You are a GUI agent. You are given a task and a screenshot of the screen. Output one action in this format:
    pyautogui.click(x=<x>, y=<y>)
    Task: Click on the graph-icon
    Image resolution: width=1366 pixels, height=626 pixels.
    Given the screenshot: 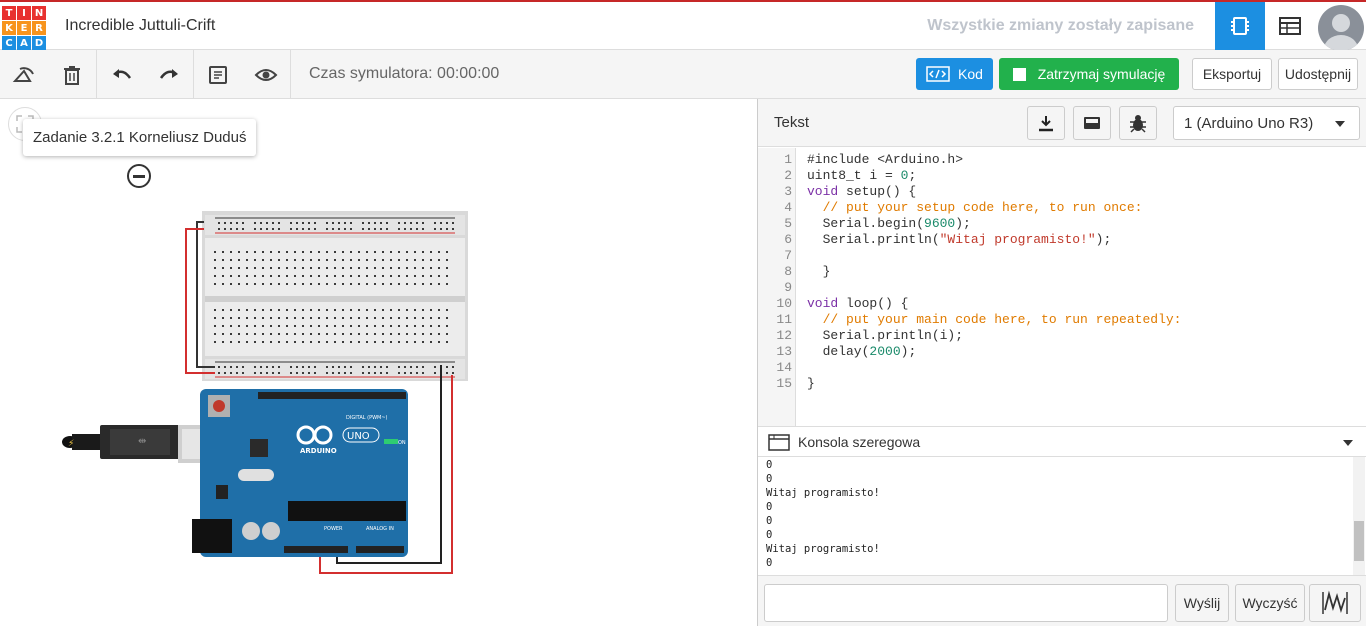 What is the action you would take?
    pyautogui.click(x=1335, y=602)
    